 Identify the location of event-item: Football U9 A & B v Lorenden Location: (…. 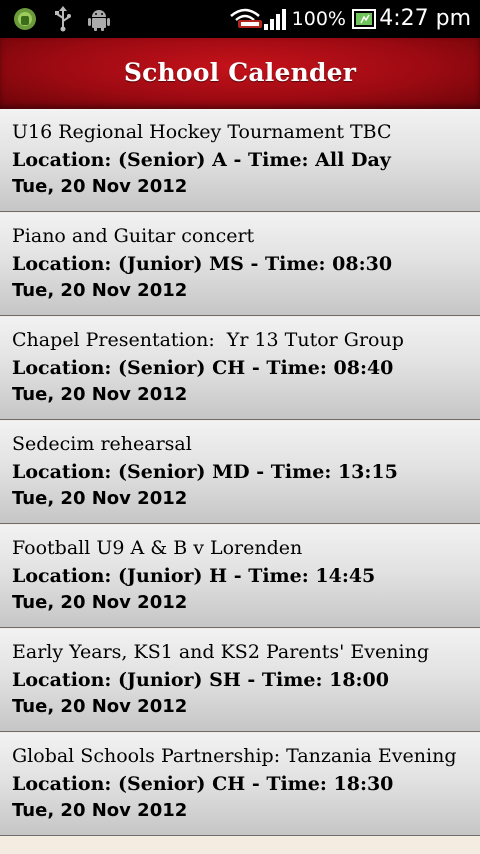
(240, 576).